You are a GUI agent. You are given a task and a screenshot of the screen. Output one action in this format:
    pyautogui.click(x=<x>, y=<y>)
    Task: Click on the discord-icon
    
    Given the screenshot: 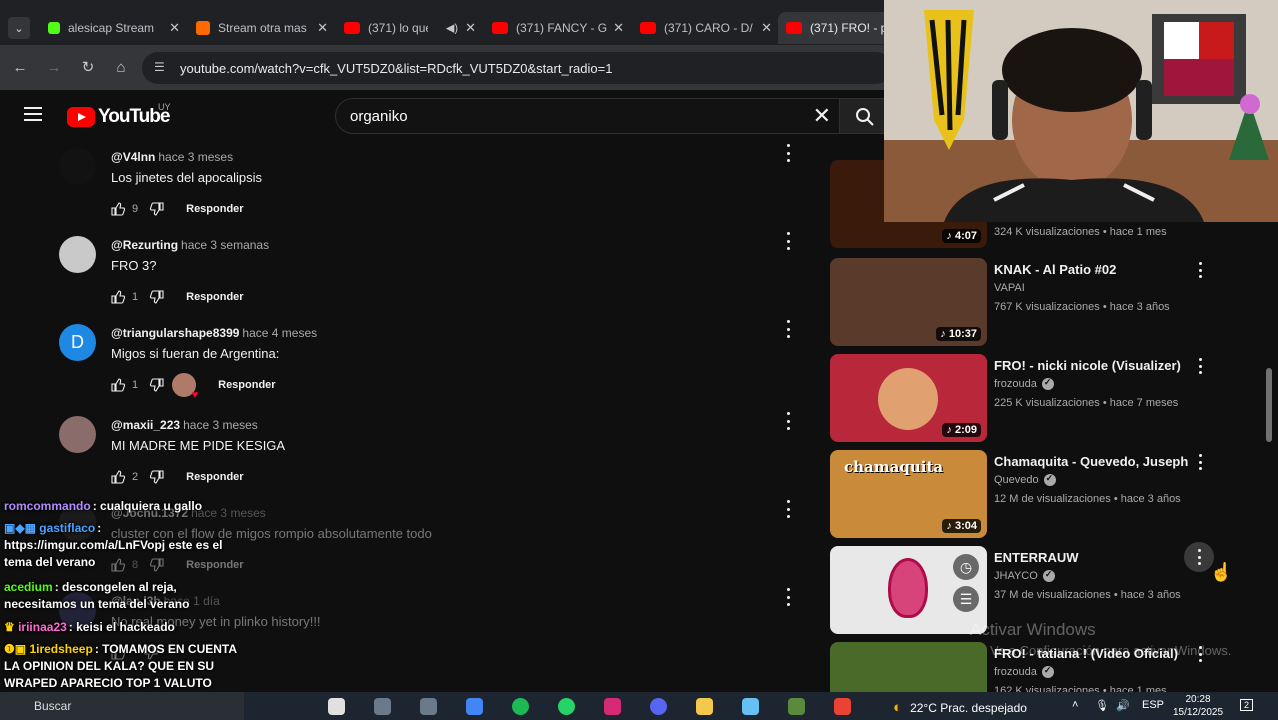 What is the action you would take?
    pyautogui.click(x=658, y=706)
    